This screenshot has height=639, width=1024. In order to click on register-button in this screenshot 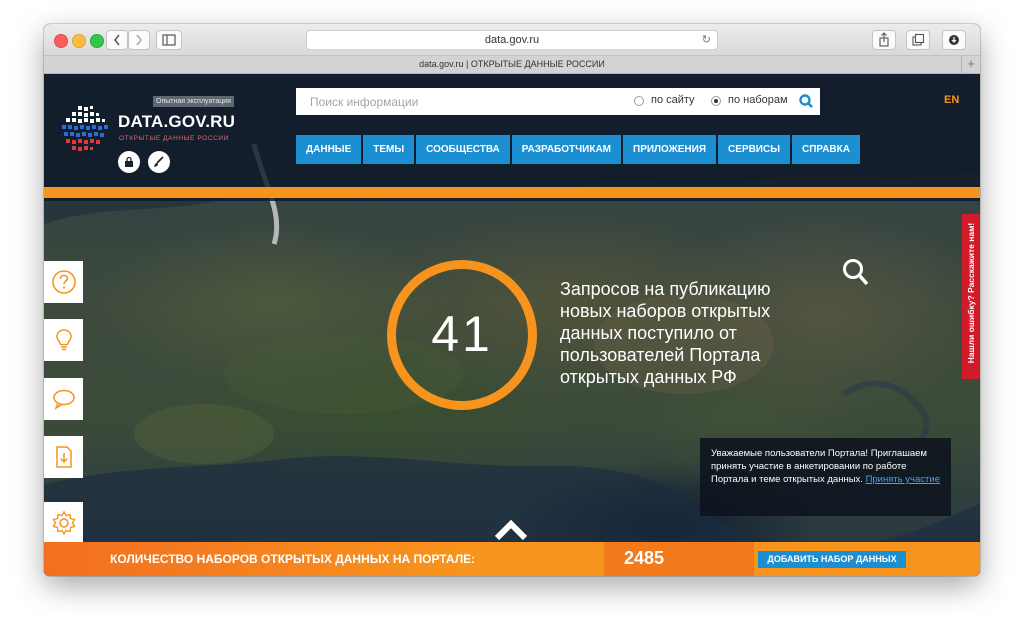, I will do `click(159, 162)`.